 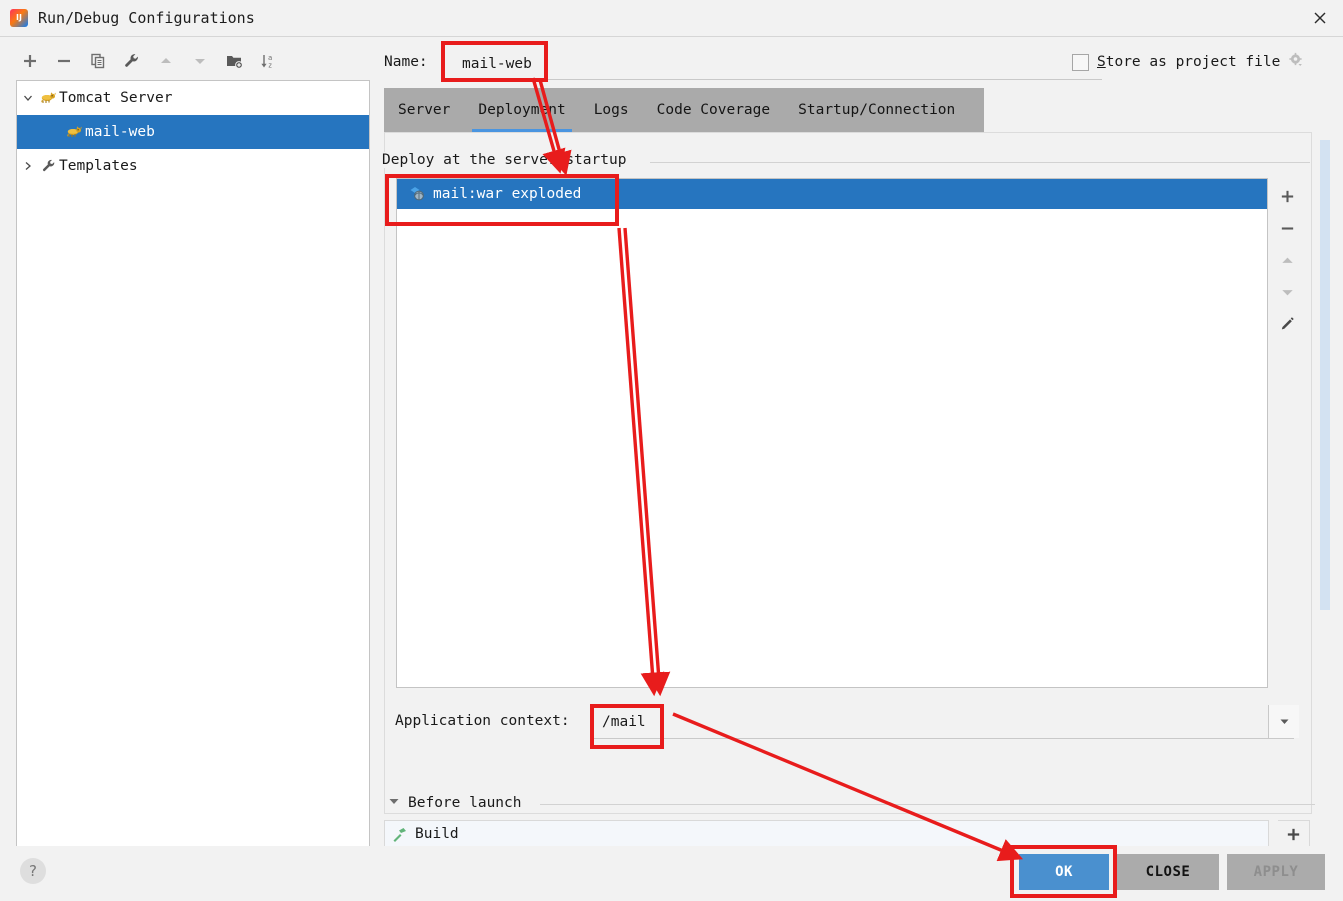 I want to click on deployment-list-buttons, so click(x=1287, y=267).